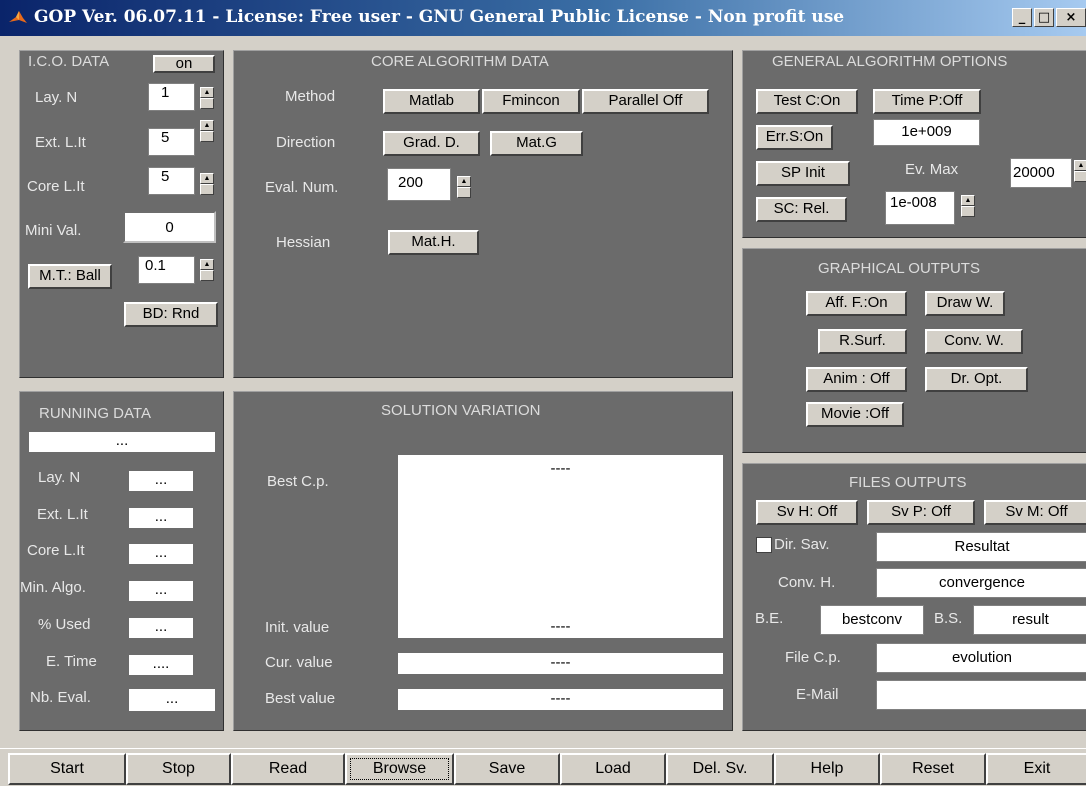 The width and height of the screenshot is (1086, 786). I want to click on sp-init-button: SP Init, so click(803, 173).